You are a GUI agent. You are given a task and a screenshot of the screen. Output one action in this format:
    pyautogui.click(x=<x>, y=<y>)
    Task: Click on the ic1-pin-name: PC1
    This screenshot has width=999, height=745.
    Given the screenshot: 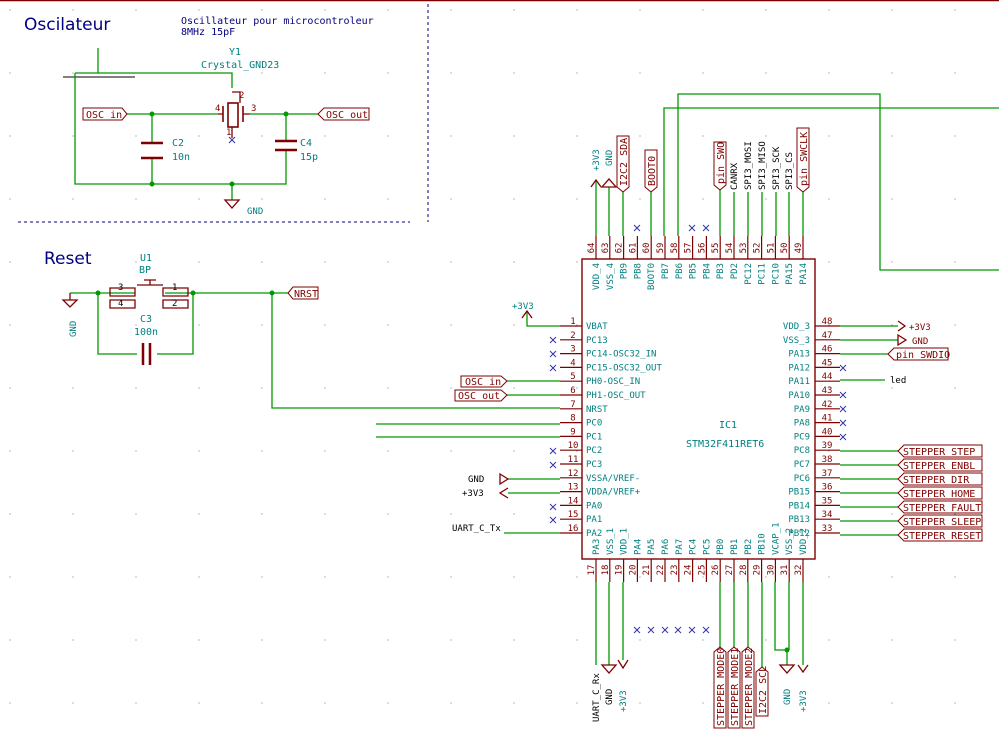 What is the action you would take?
    pyautogui.click(x=594, y=437)
    